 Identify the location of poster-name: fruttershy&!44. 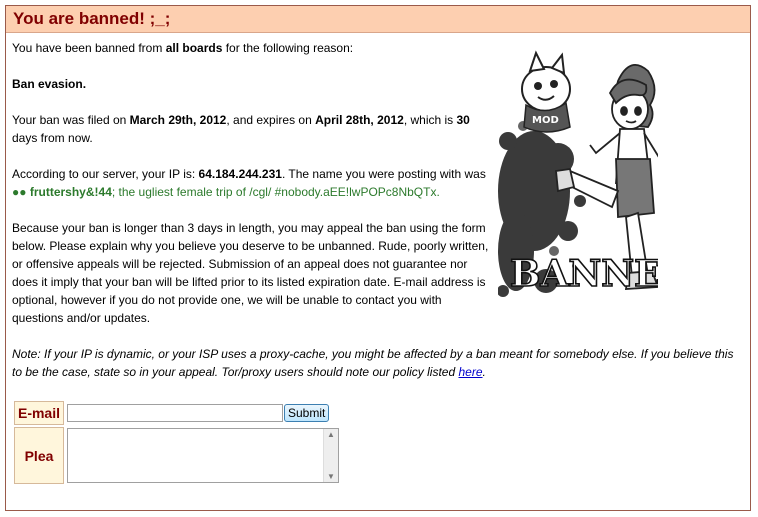
(70, 192).